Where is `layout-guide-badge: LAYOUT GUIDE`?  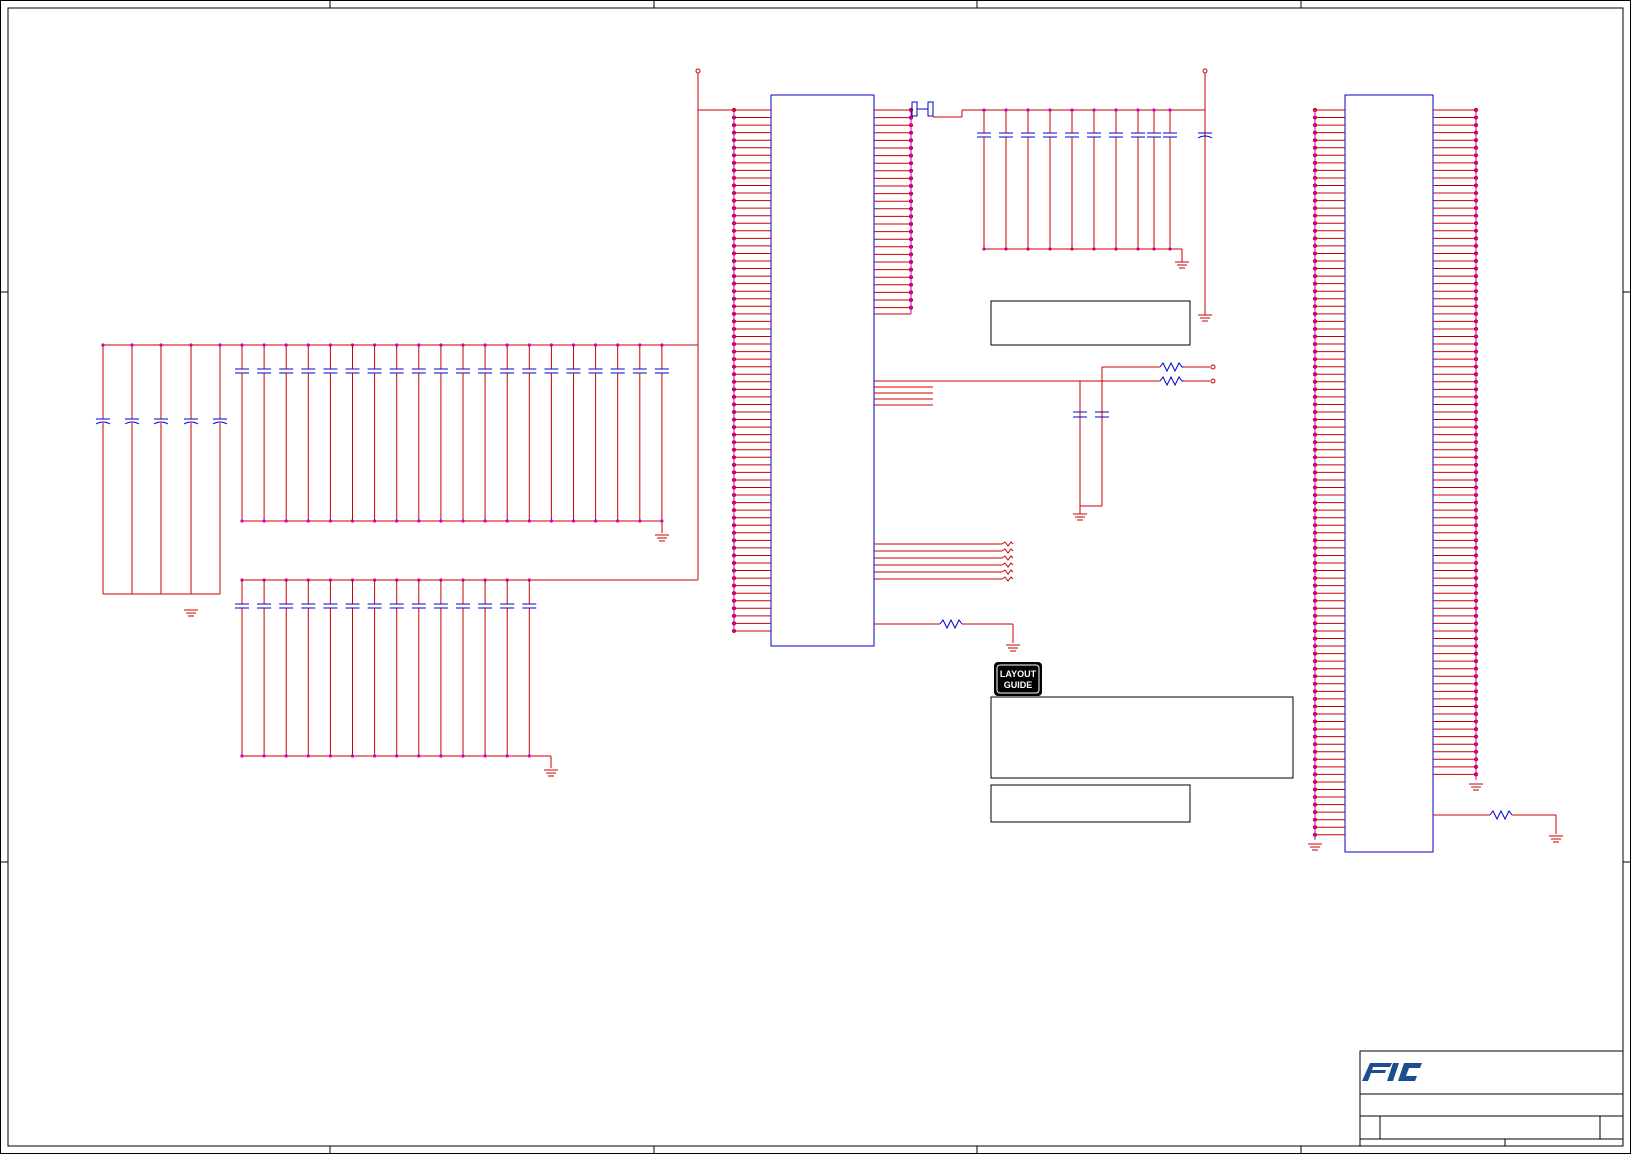 layout-guide-badge: LAYOUT GUIDE is located at coordinates (1018, 679).